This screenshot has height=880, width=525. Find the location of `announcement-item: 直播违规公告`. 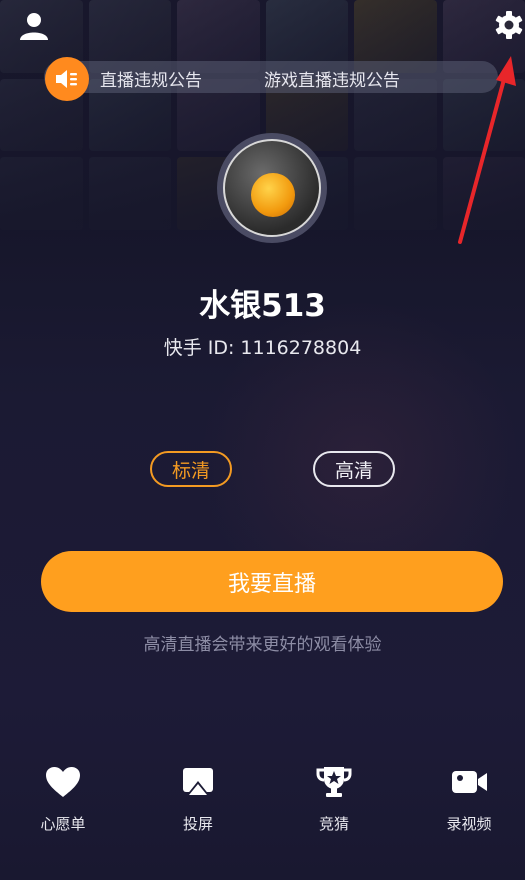

announcement-item: 直播违规公告 is located at coordinates (151, 78).